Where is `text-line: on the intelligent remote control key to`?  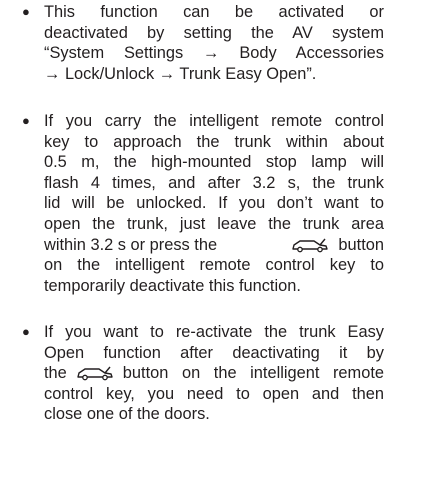 text-line: on the intelligent remote control key to is located at coordinates (214, 265).